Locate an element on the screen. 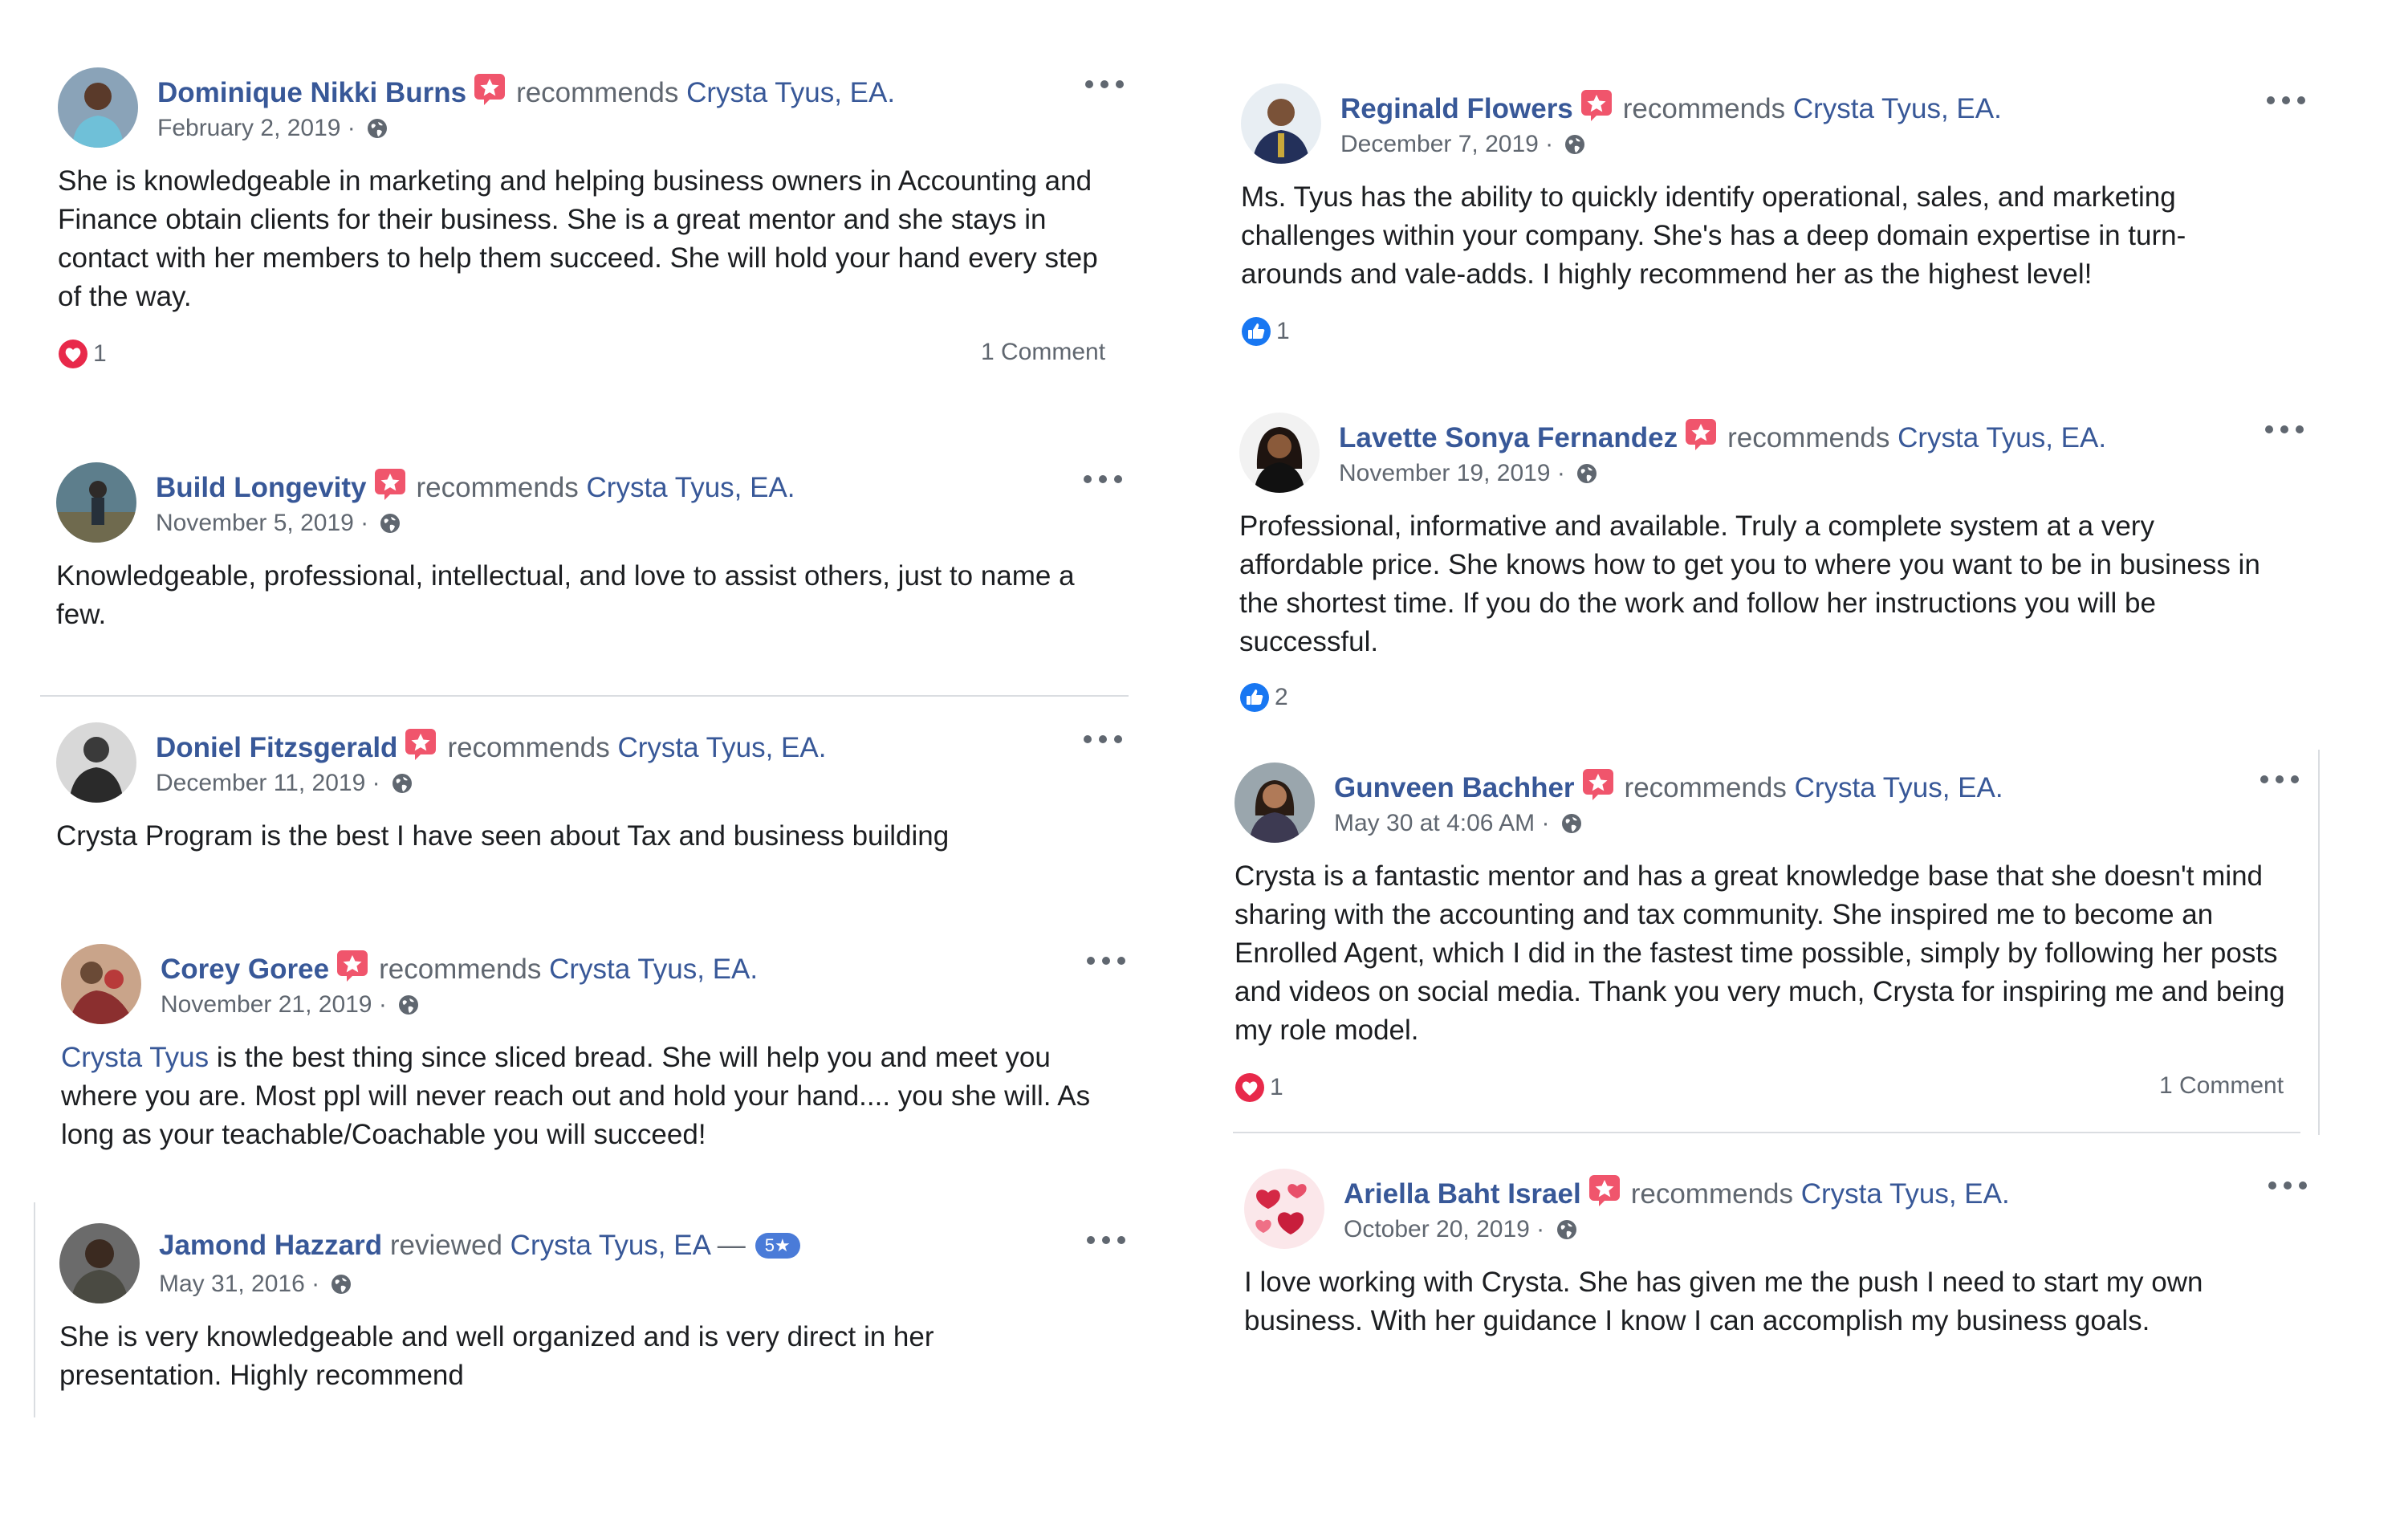 The width and height of the screenshot is (2408, 1521). reaction-count: 2 is located at coordinates (1281, 697).